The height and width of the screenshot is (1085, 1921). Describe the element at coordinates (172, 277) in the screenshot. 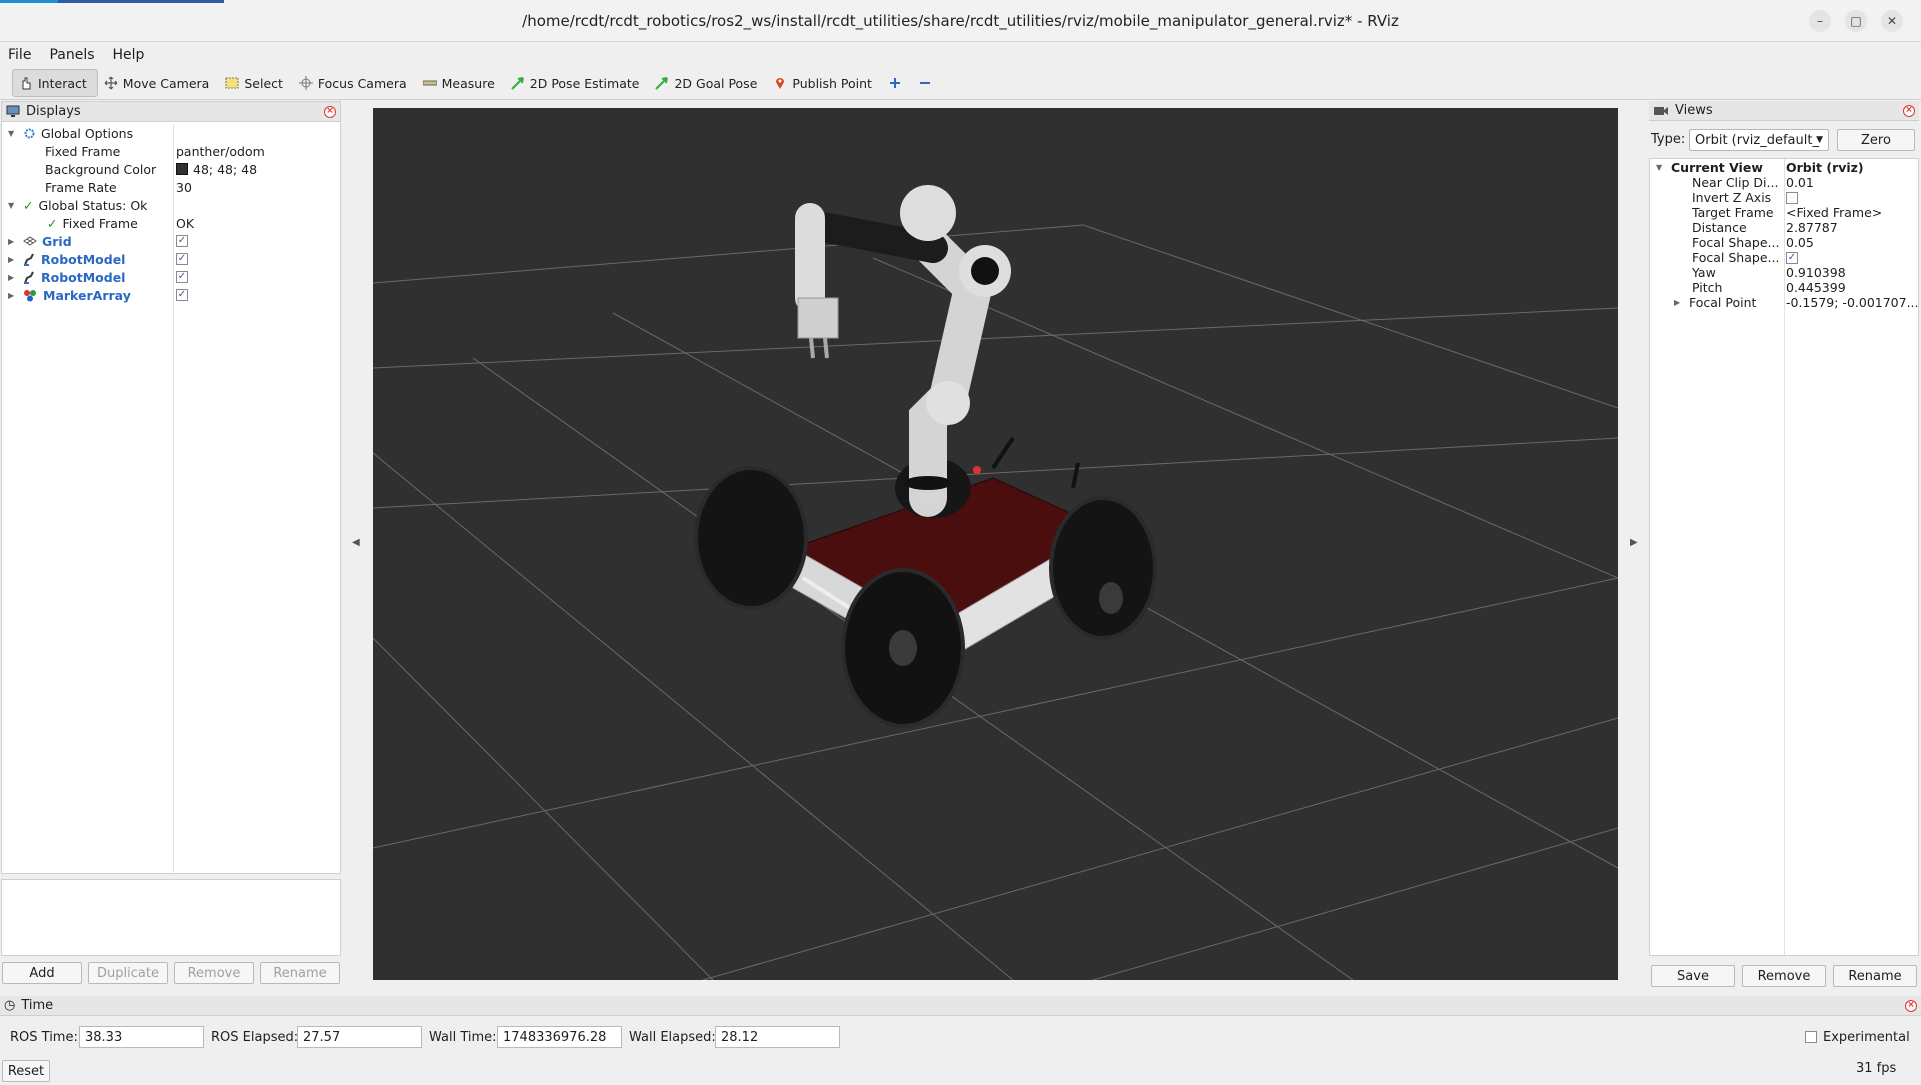

I see `tree-row-robotmodel-2: ▶ RobotModel ✓` at that location.